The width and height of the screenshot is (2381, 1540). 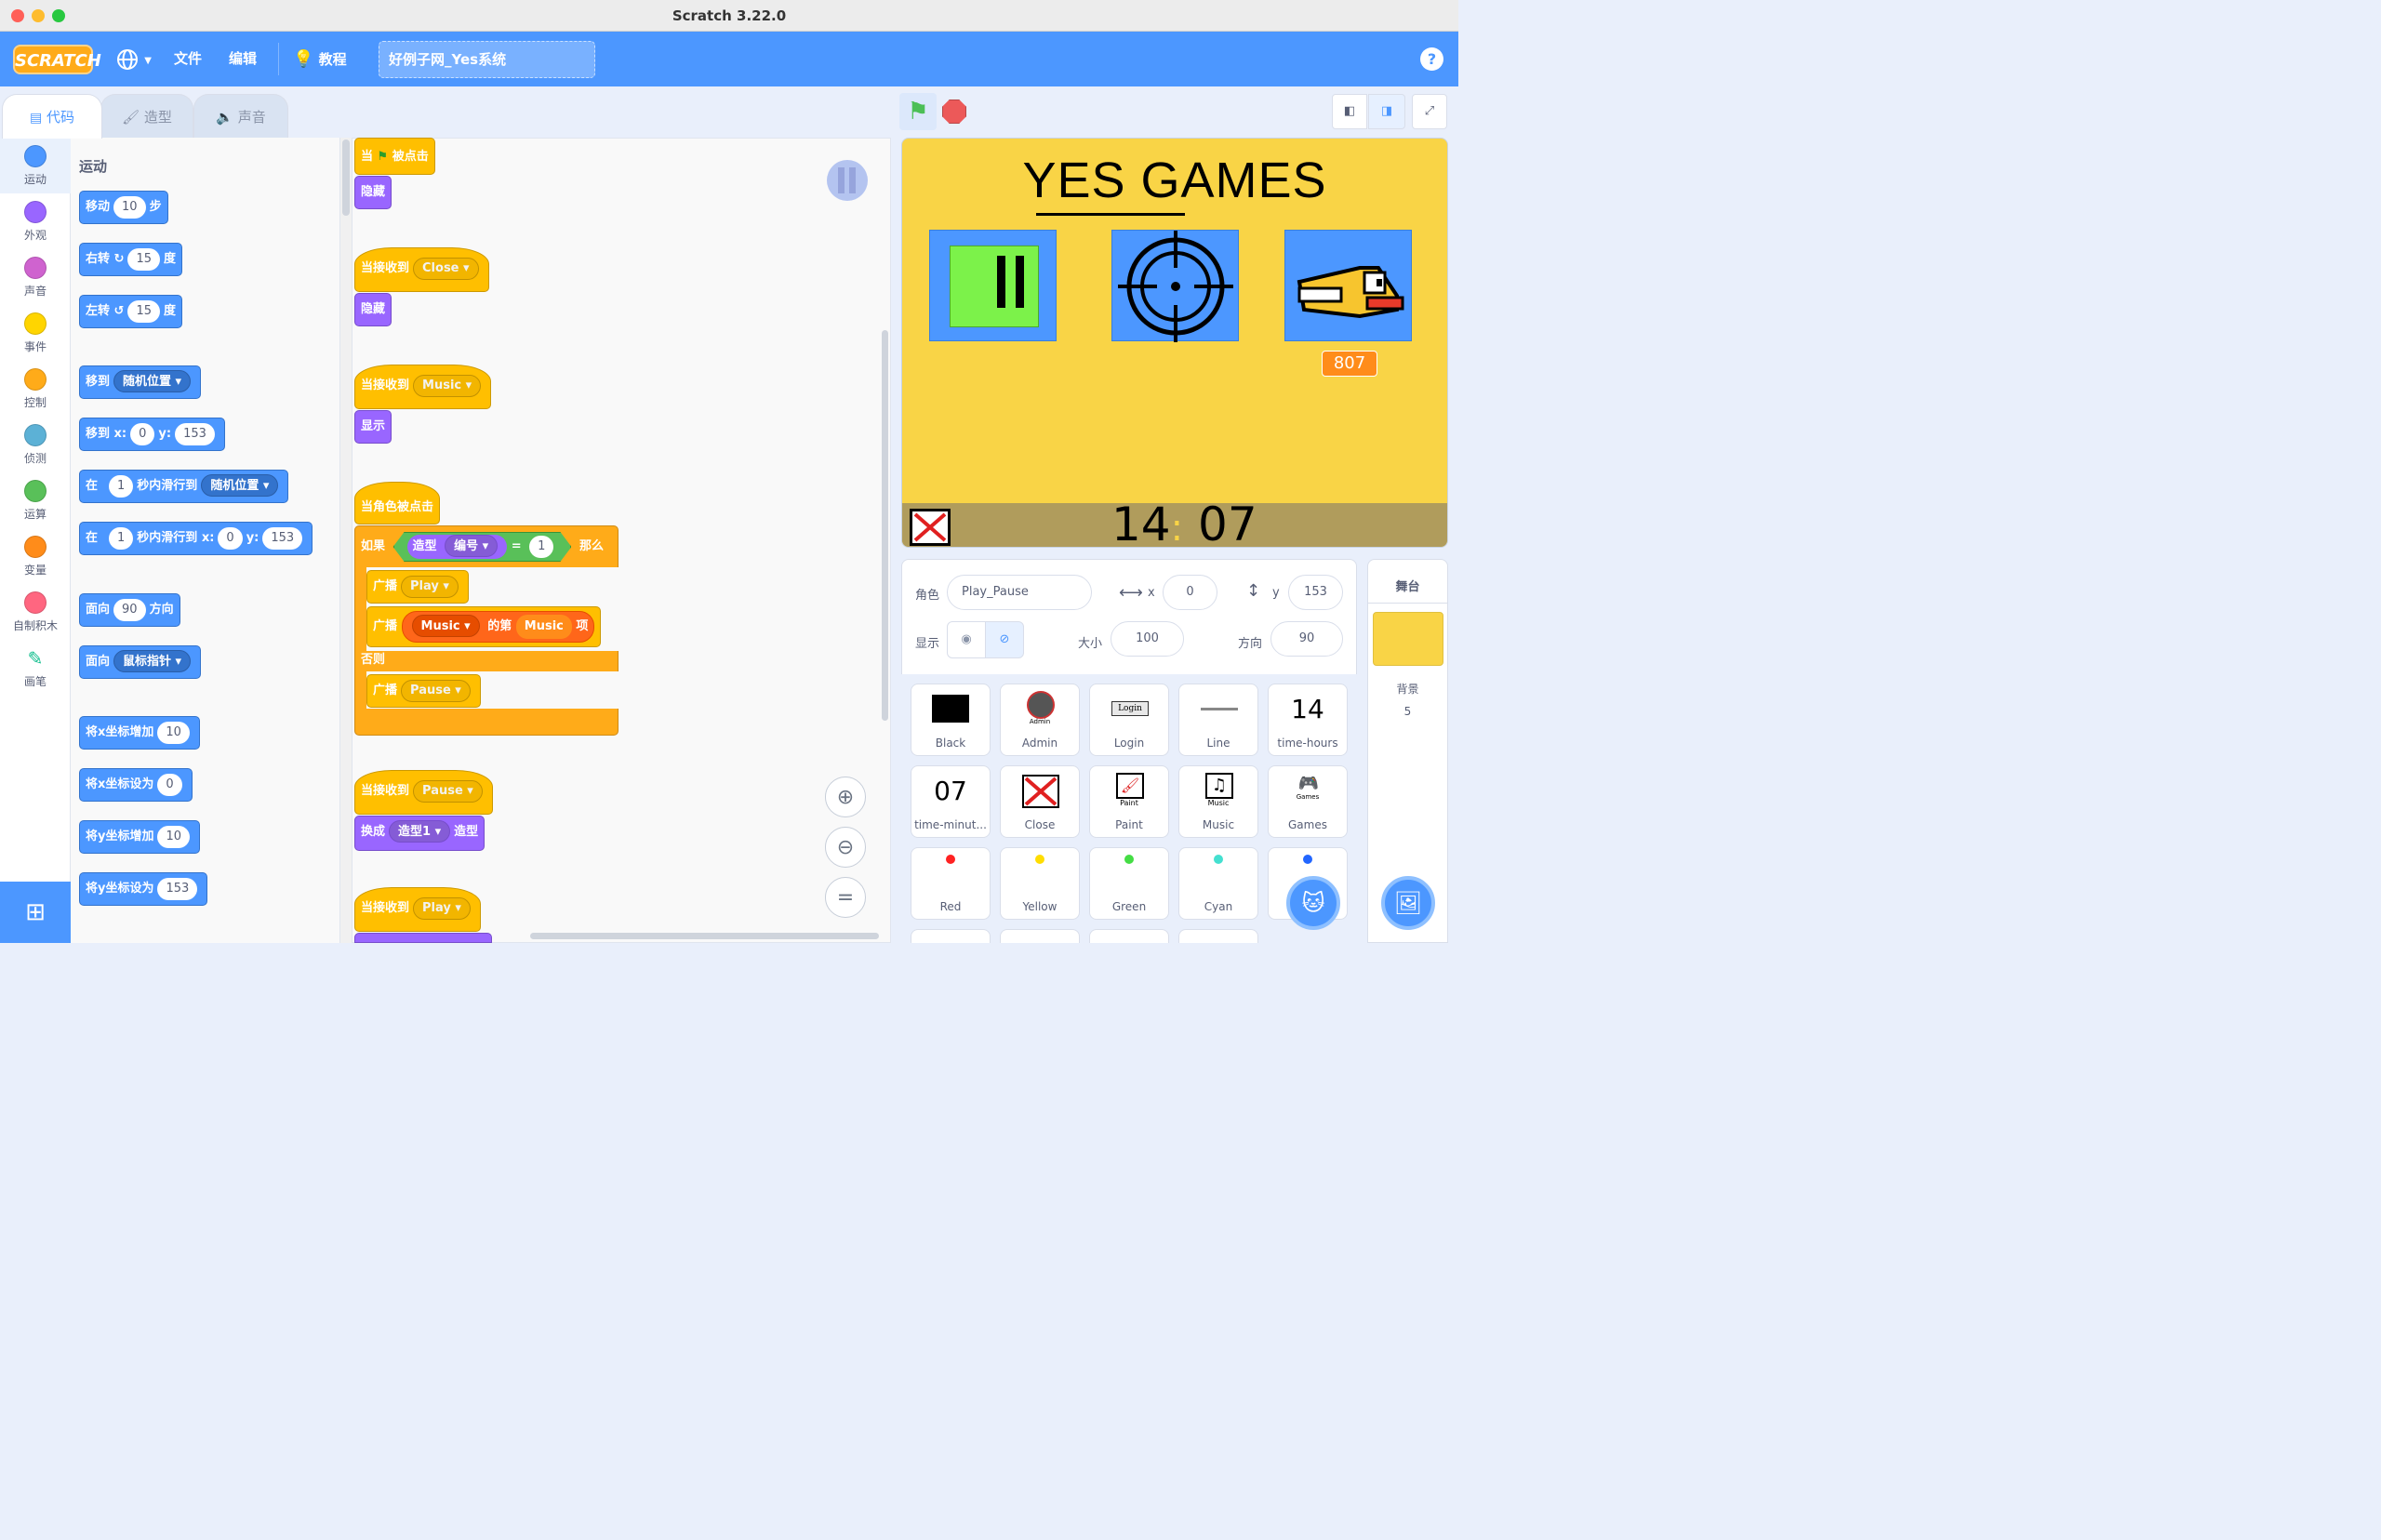 I want to click on zoom-in-button: ⊕, so click(x=846, y=797).